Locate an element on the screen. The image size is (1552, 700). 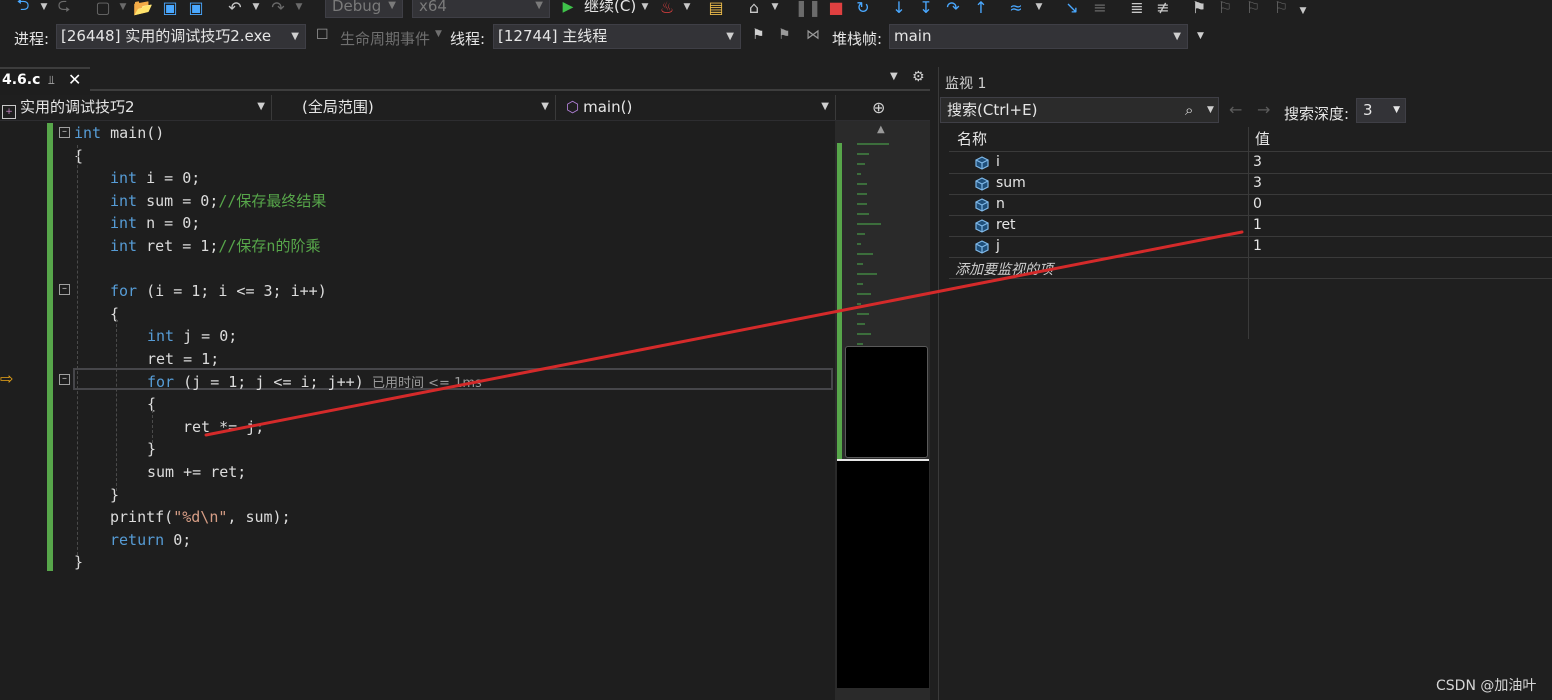
clear-bookmarks-icon: ⚐ is located at coordinates (1281, 9).